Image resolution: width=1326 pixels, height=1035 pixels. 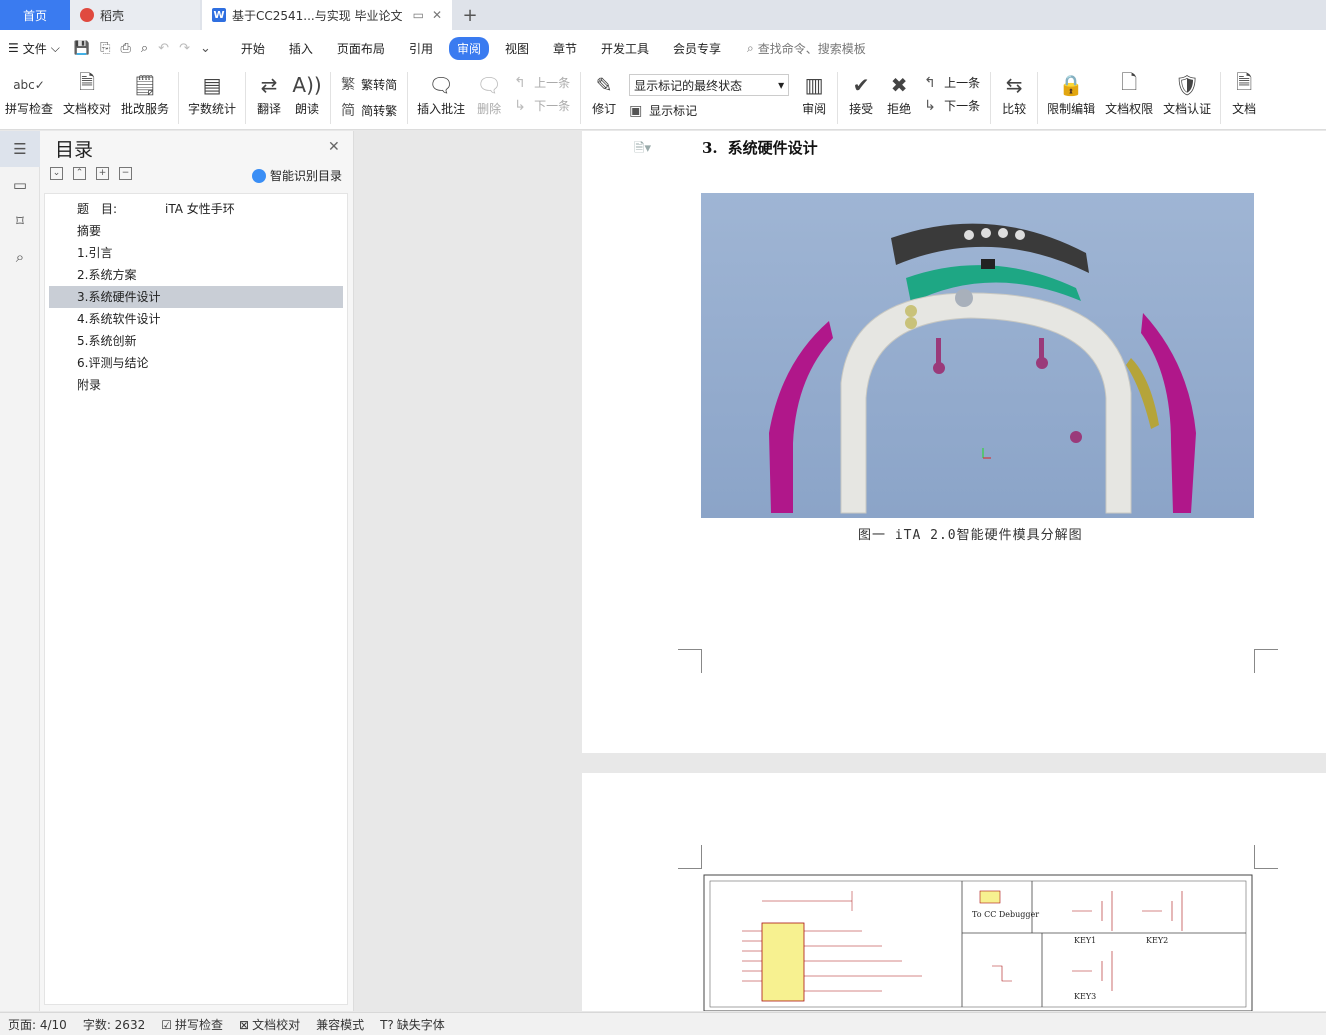 I want to click on menu-view: 视图, so click(x=517, y=48).